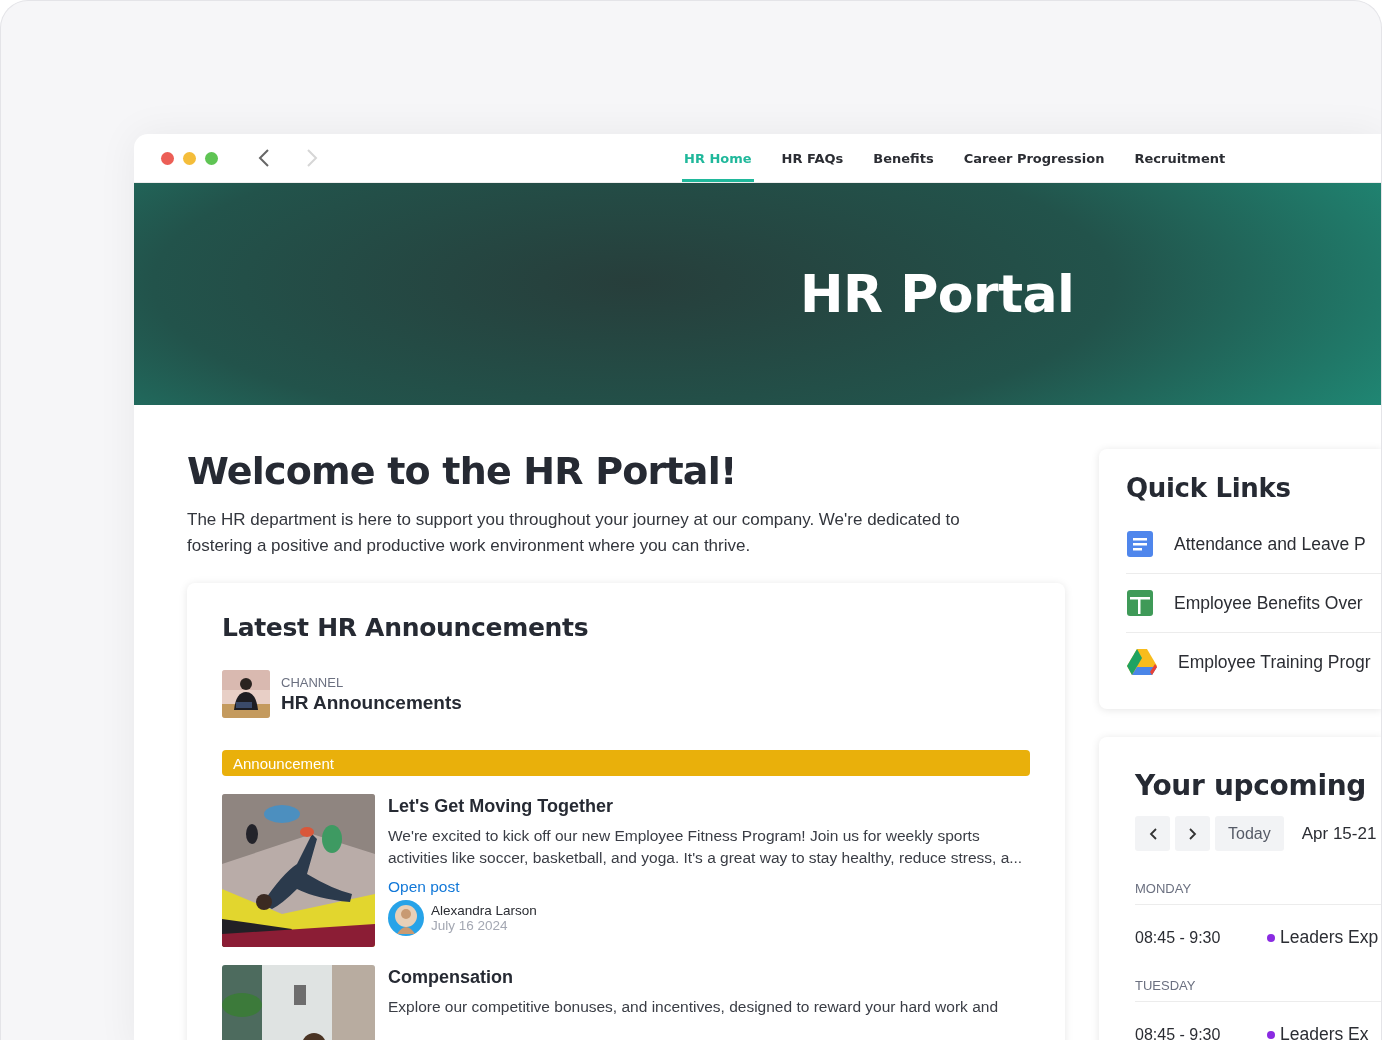 The height and width of the screenshot is (1040, 1384). I want to click on category-label: Announcement, so click(283, 763).